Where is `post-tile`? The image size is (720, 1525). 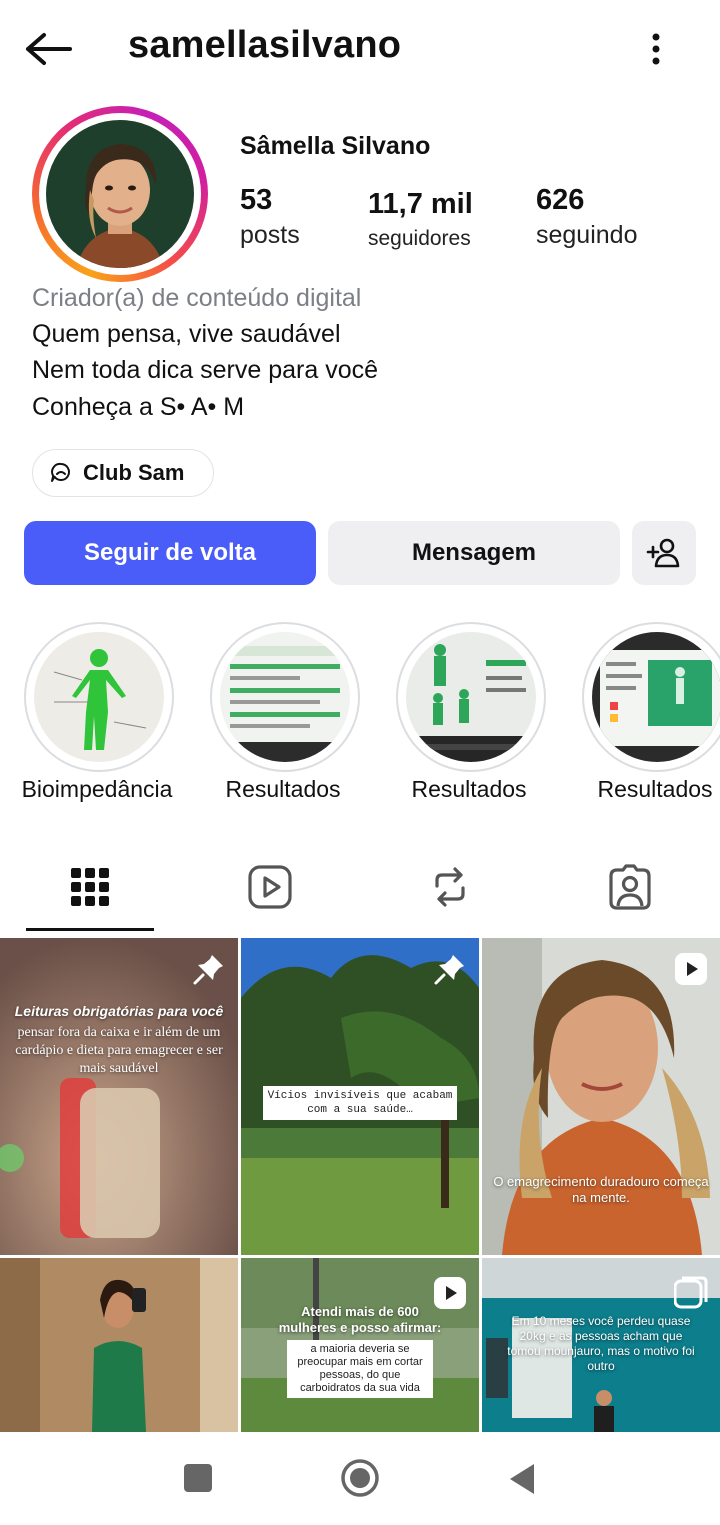
post-tile is located at coordinates (119, 1345).